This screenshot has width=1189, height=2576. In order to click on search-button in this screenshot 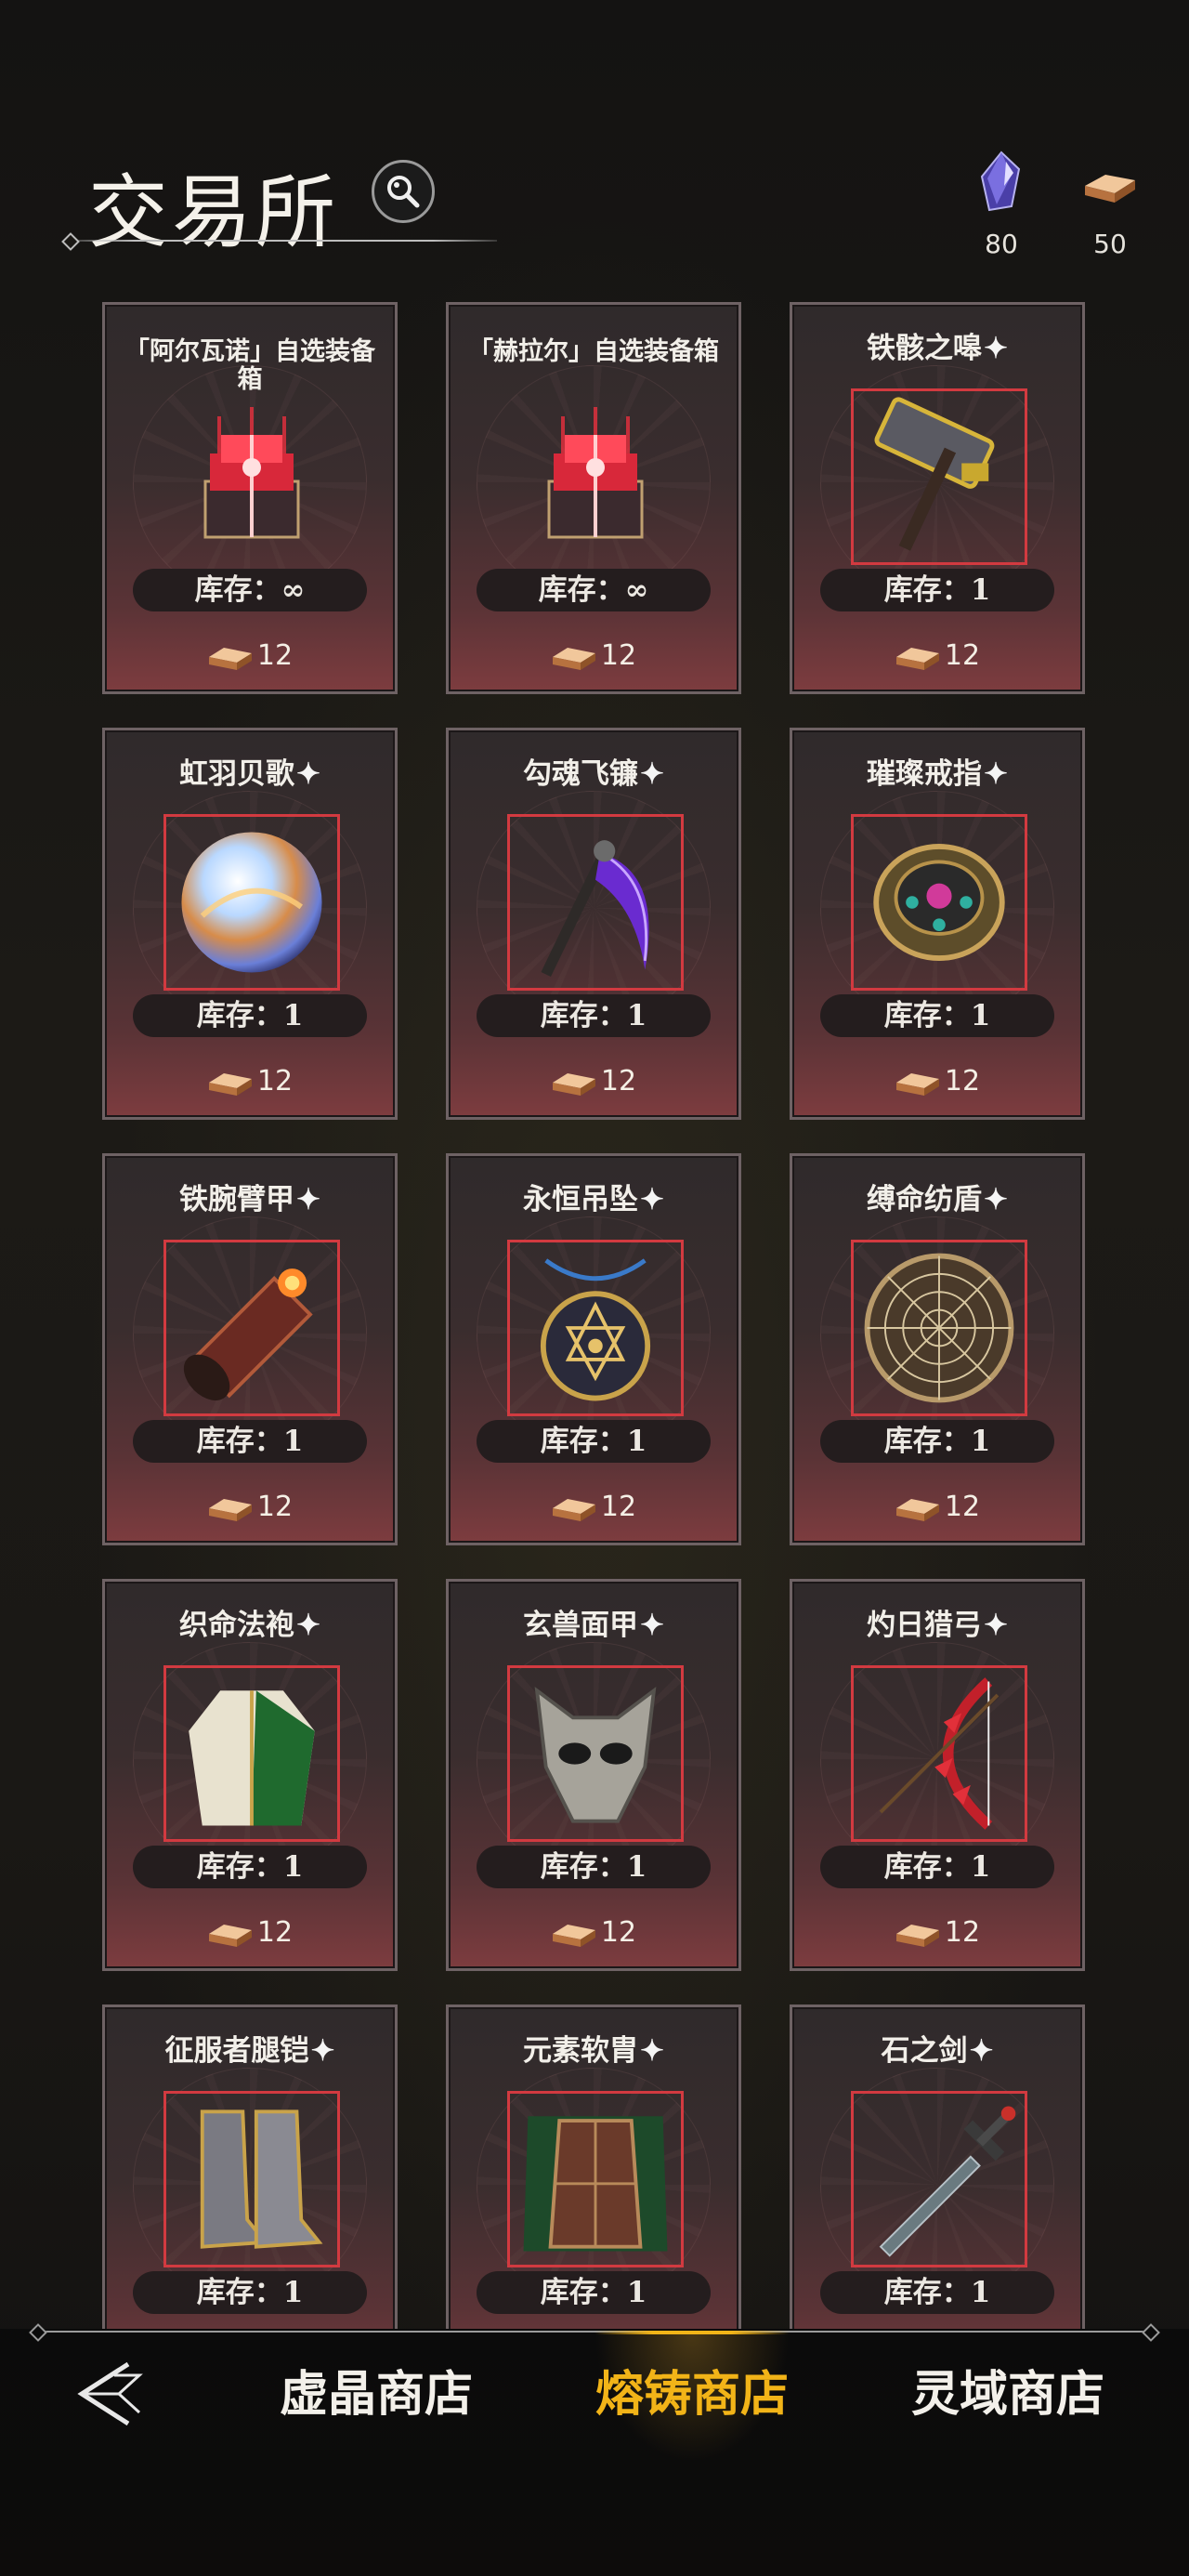, I will do `click(403, 191)`.